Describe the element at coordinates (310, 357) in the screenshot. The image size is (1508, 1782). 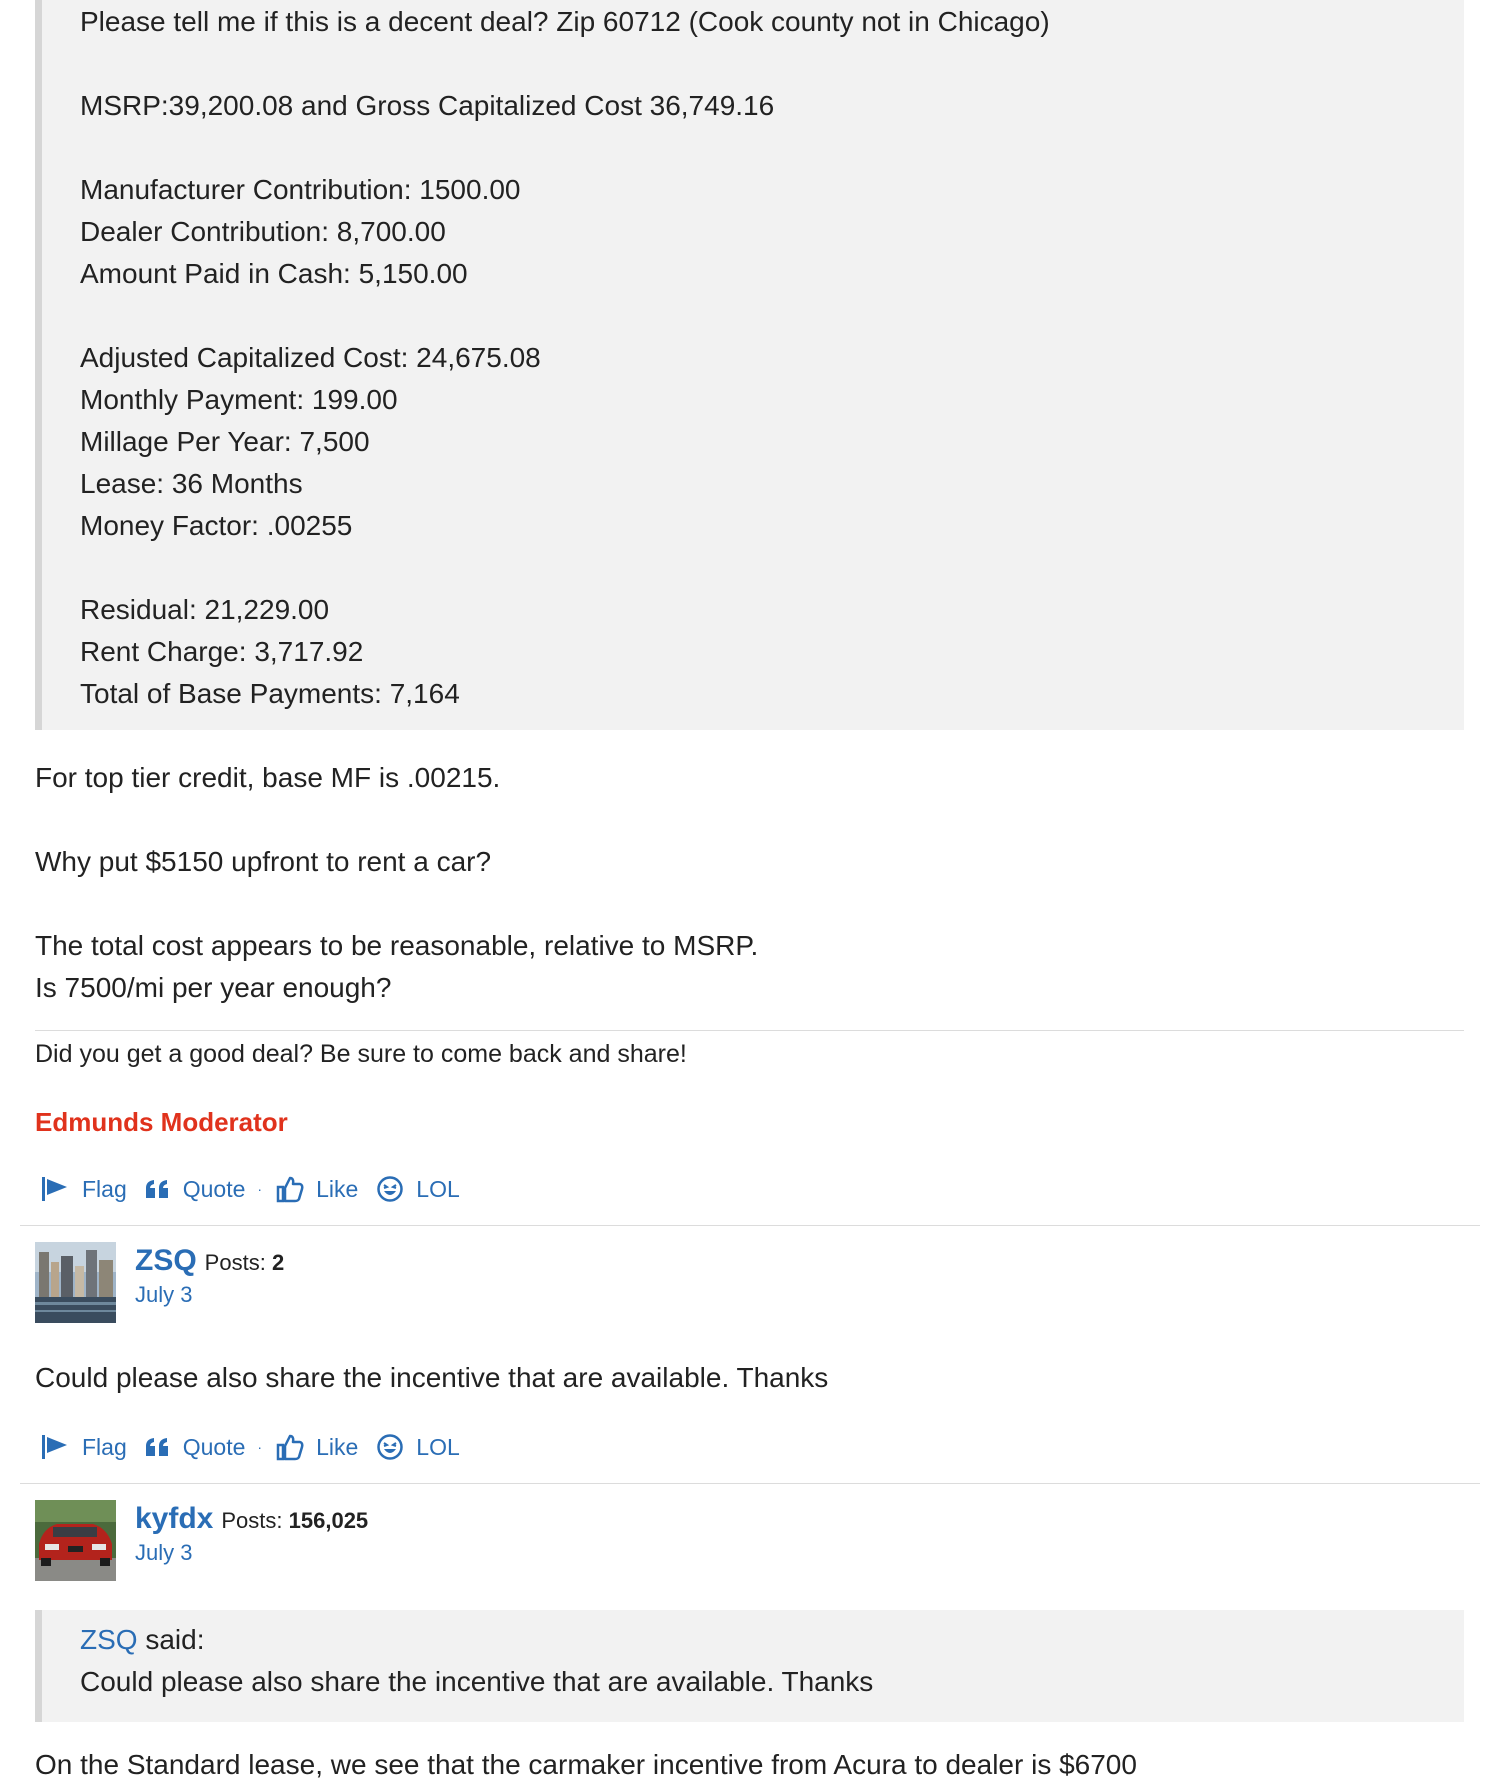
I see `quote-line: Adjusted Capitalized Cost: 24,675.08` at that location.